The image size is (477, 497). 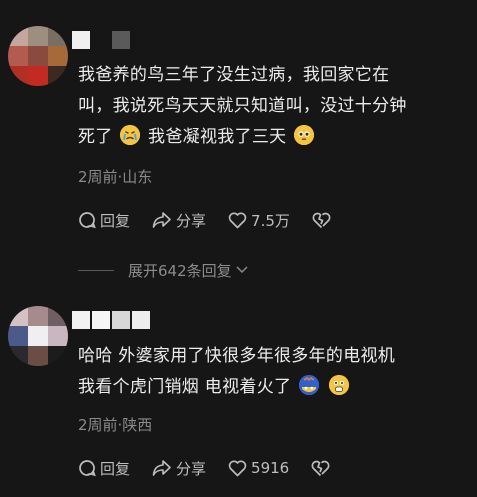 What do you see at coordinates (234, 75) in the screenshot?
I see `comment-text-line: 我爸养的鸟三年了没生过病，我回家它在` at bounding box center [234, 75].